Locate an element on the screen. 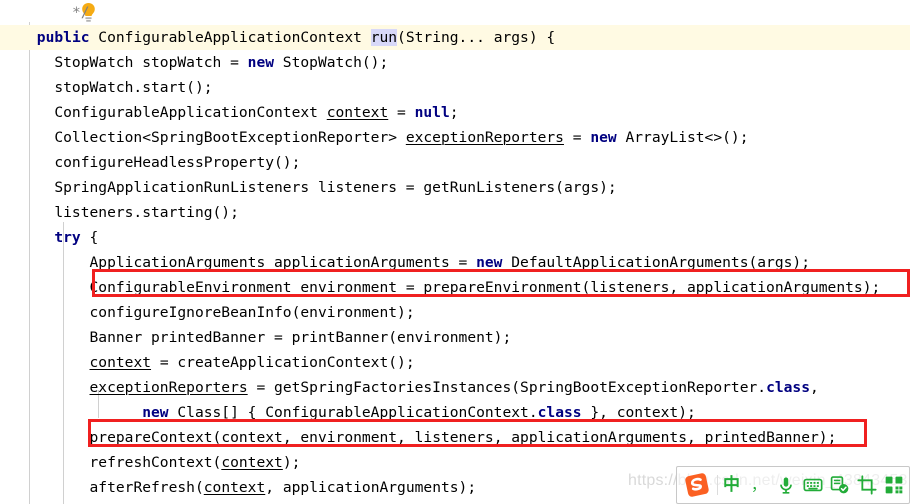 This screenshot has height=504, width=910. code-token: stopWatch.start(); is located at coordinates (133, 87).